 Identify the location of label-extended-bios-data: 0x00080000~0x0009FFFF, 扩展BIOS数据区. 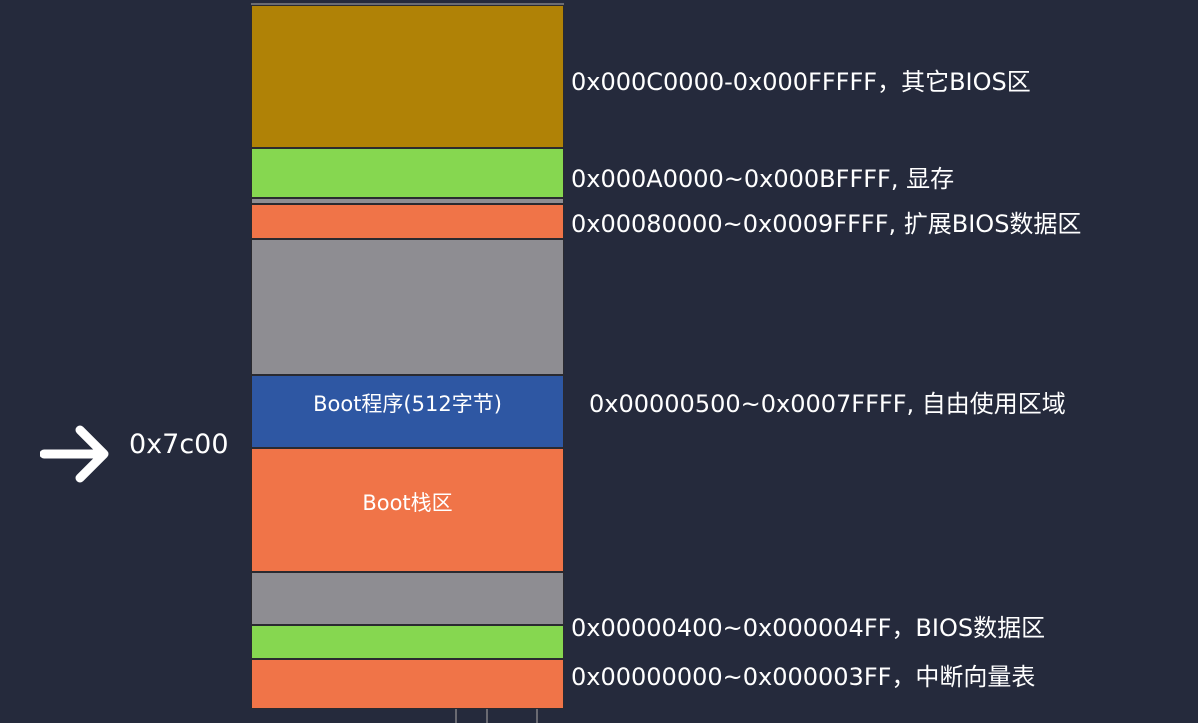
(826, 224).